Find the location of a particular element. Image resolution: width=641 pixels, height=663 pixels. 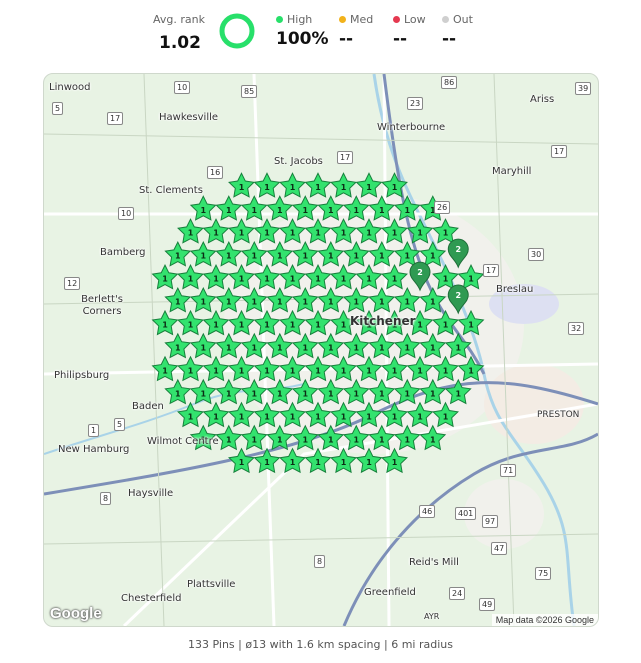

place-label: PRESTON is located at coordinates (558, 415).